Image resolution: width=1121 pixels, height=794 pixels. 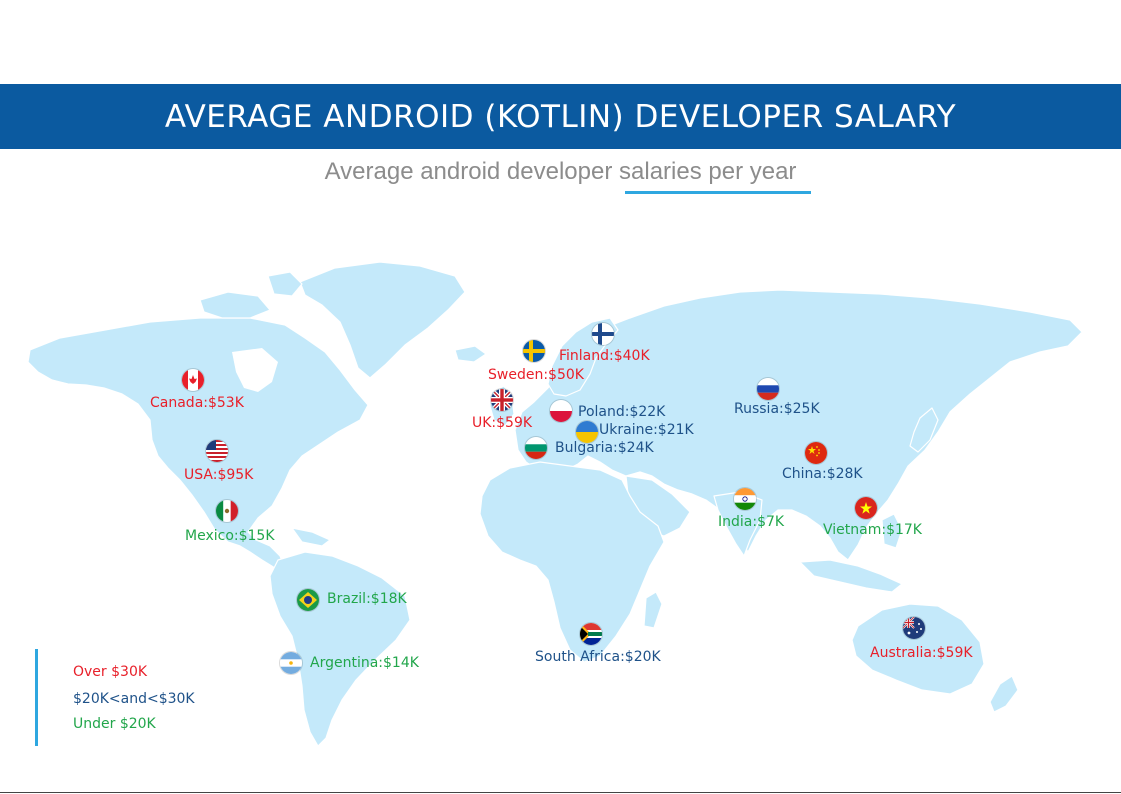 I want to click on uk-label: UK:$59K, so click(x=502, y=423).